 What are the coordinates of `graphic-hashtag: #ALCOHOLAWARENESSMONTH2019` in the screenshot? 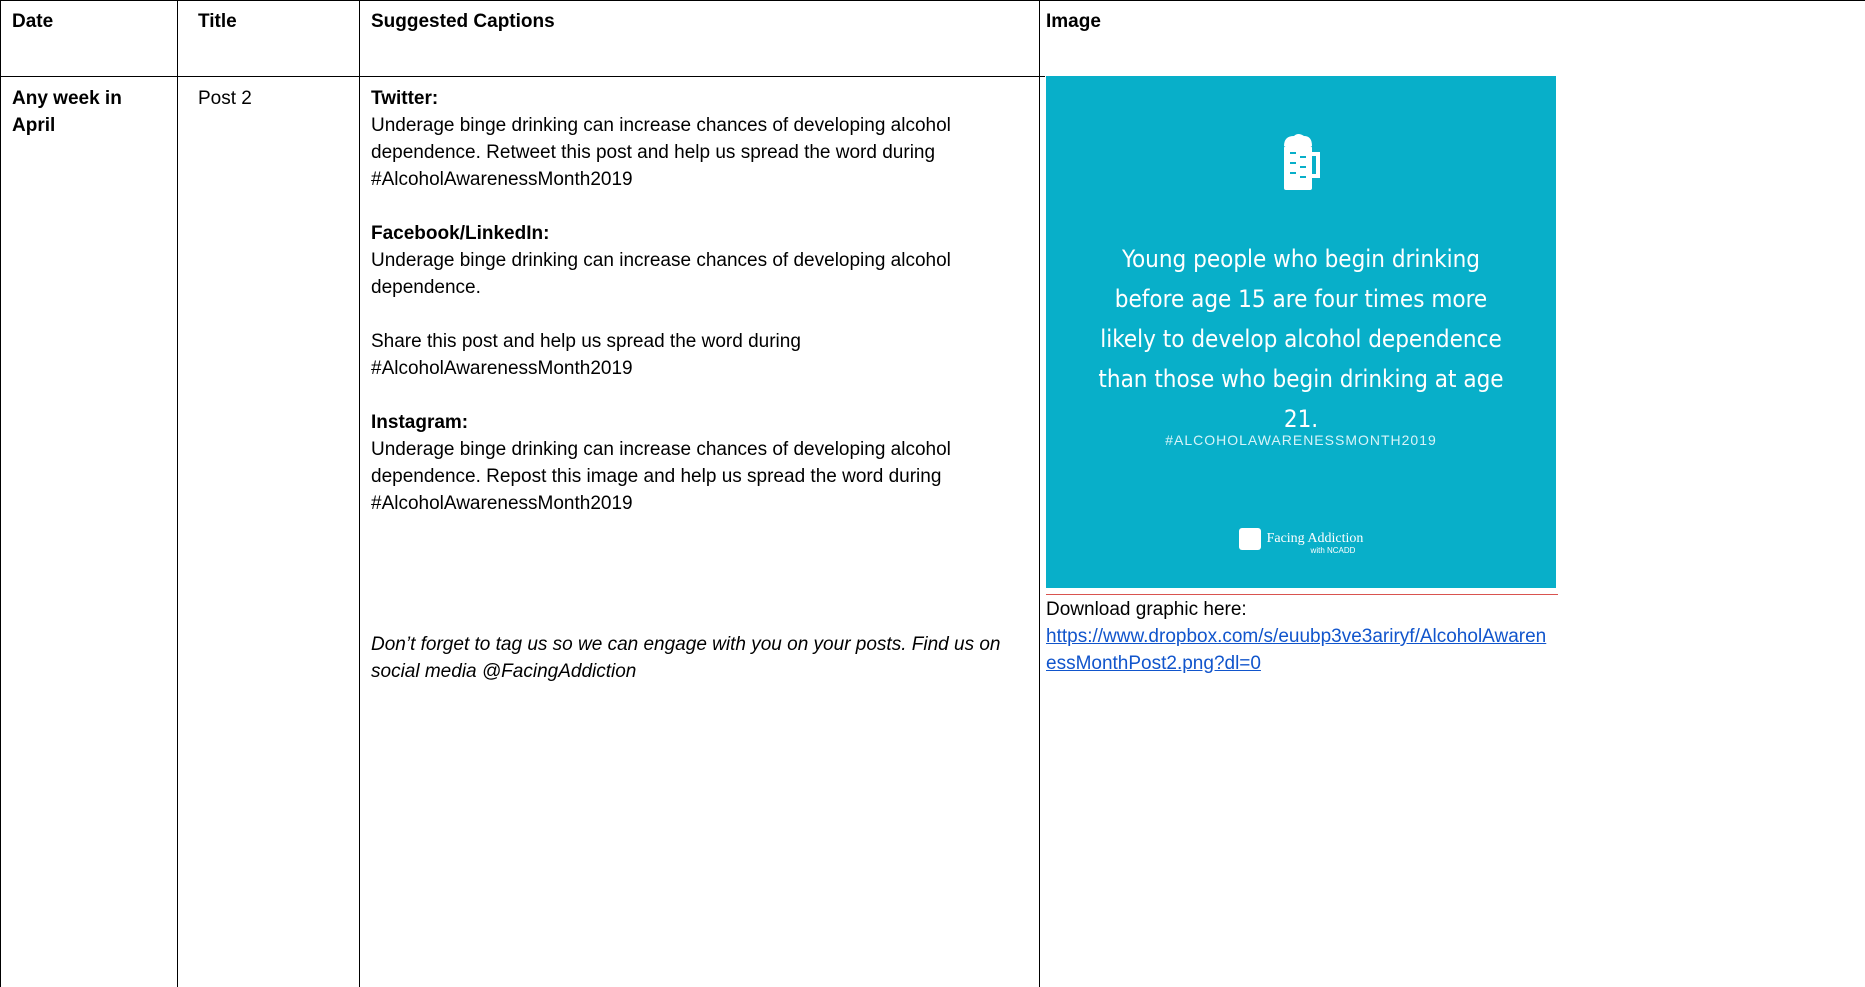 It's located at (1301, 440).